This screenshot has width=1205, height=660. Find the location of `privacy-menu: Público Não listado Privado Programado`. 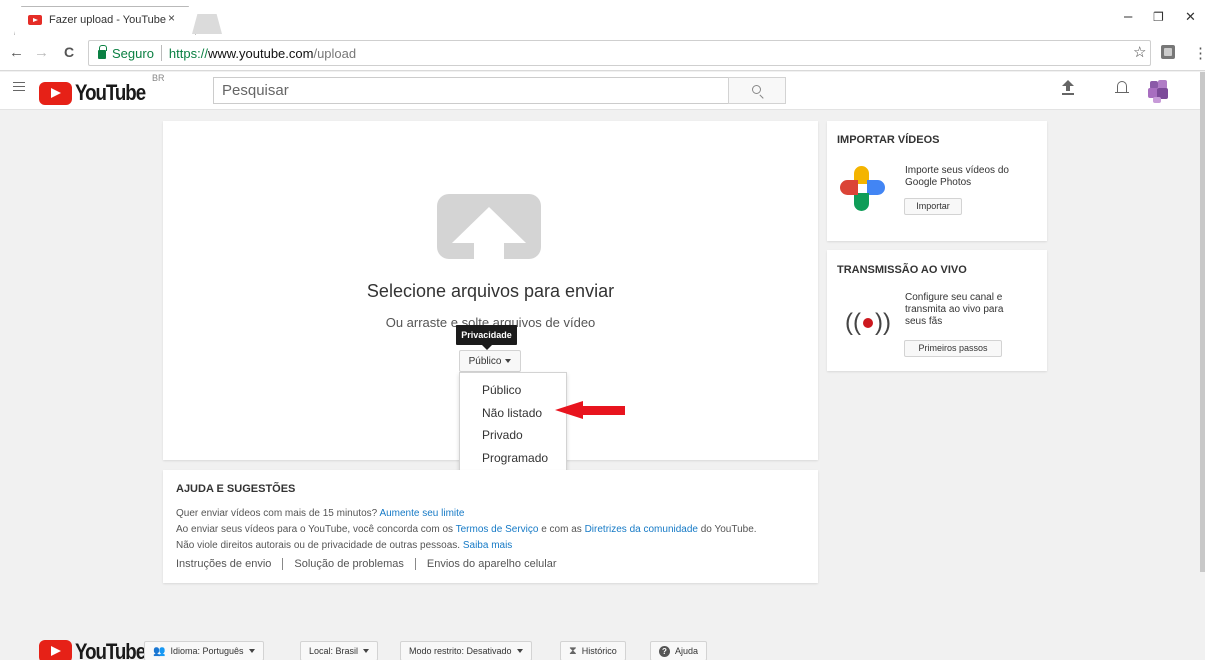

privacy-menu: Público Não listado Privado Programado is located at coordinates (513, 424).